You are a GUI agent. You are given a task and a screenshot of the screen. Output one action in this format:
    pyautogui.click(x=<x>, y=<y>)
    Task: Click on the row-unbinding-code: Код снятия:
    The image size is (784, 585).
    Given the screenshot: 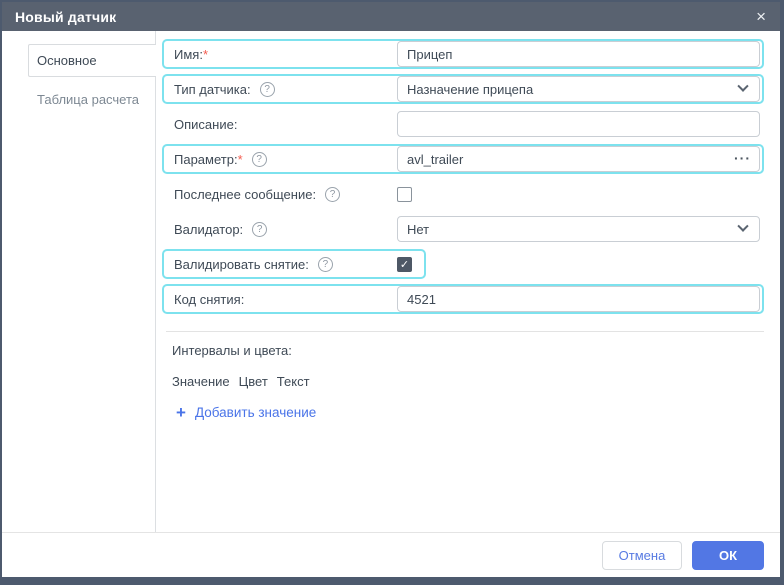 What is the action you would take?
    pyautogui.click(x=463, y=299)
    